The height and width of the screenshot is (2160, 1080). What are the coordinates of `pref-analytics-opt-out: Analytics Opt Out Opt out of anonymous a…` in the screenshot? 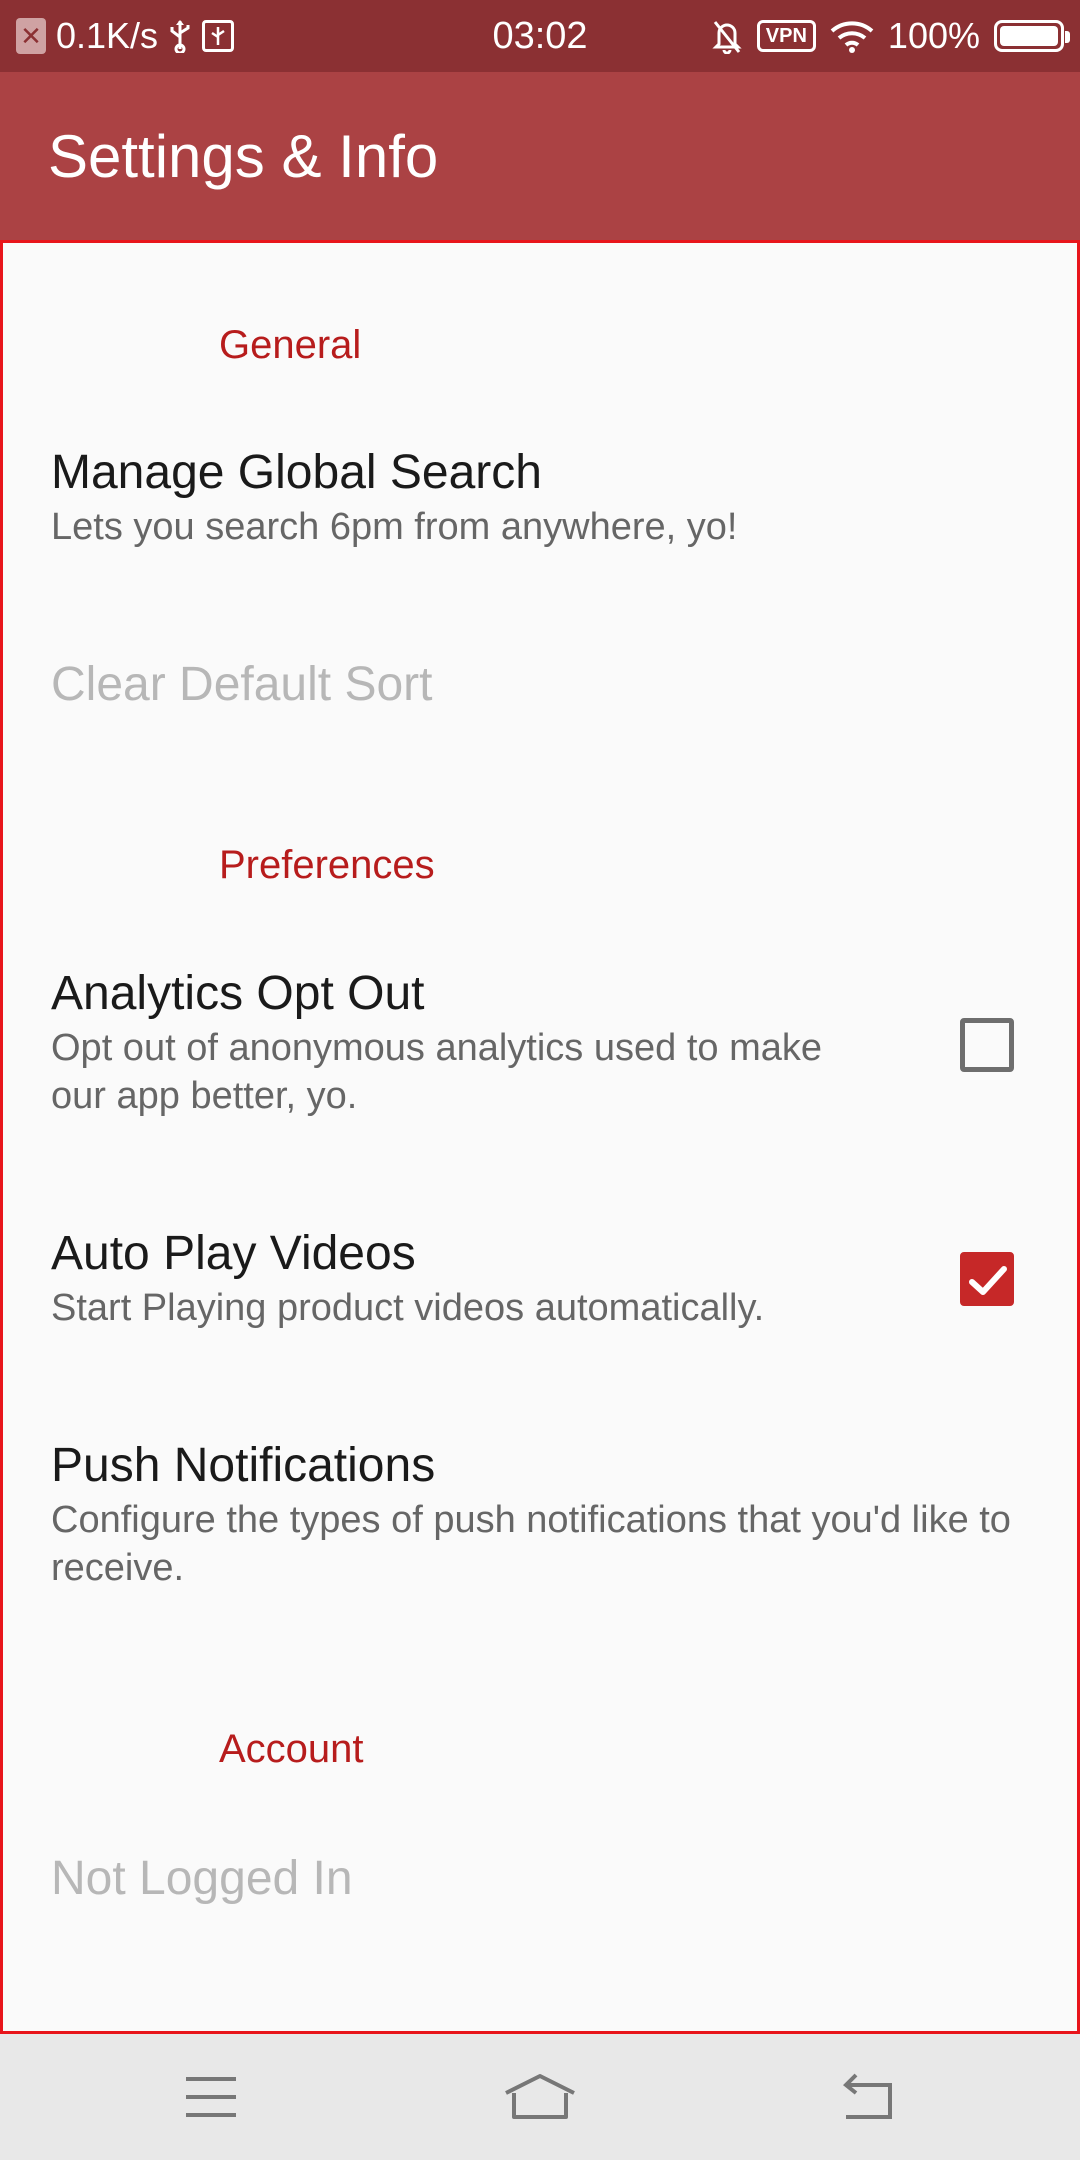 It's located at (546, 1043).